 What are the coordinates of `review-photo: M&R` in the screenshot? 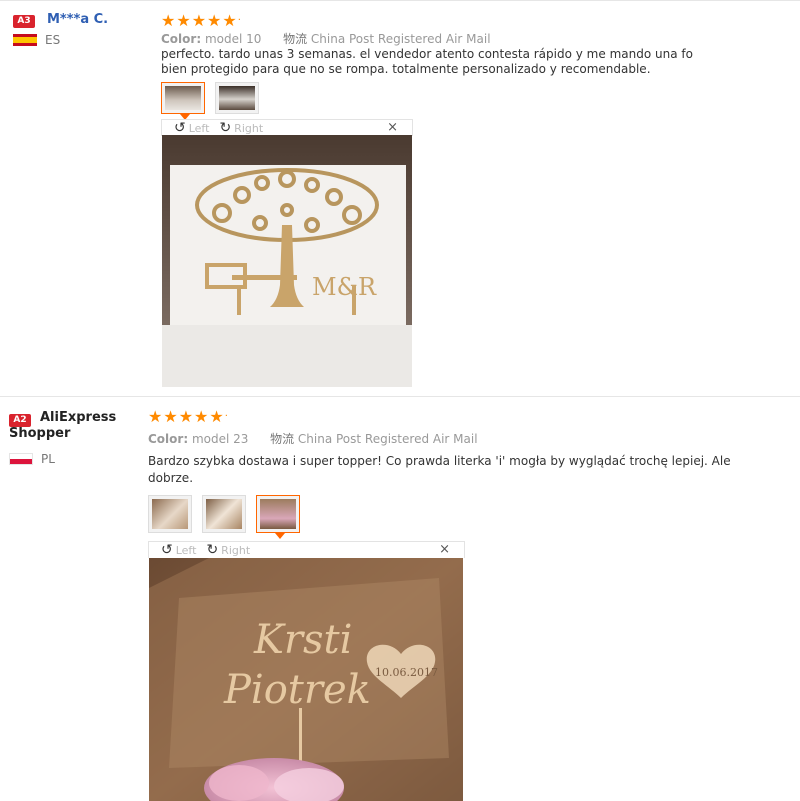 It's located at (287, 261).